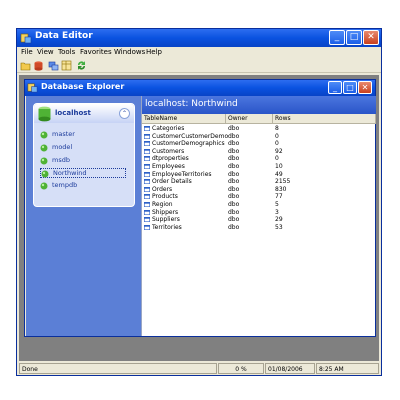  What do you see at coordinates (53, 65) in the screenshot?
I see `connect-icon` at bounding box center [53, 65].